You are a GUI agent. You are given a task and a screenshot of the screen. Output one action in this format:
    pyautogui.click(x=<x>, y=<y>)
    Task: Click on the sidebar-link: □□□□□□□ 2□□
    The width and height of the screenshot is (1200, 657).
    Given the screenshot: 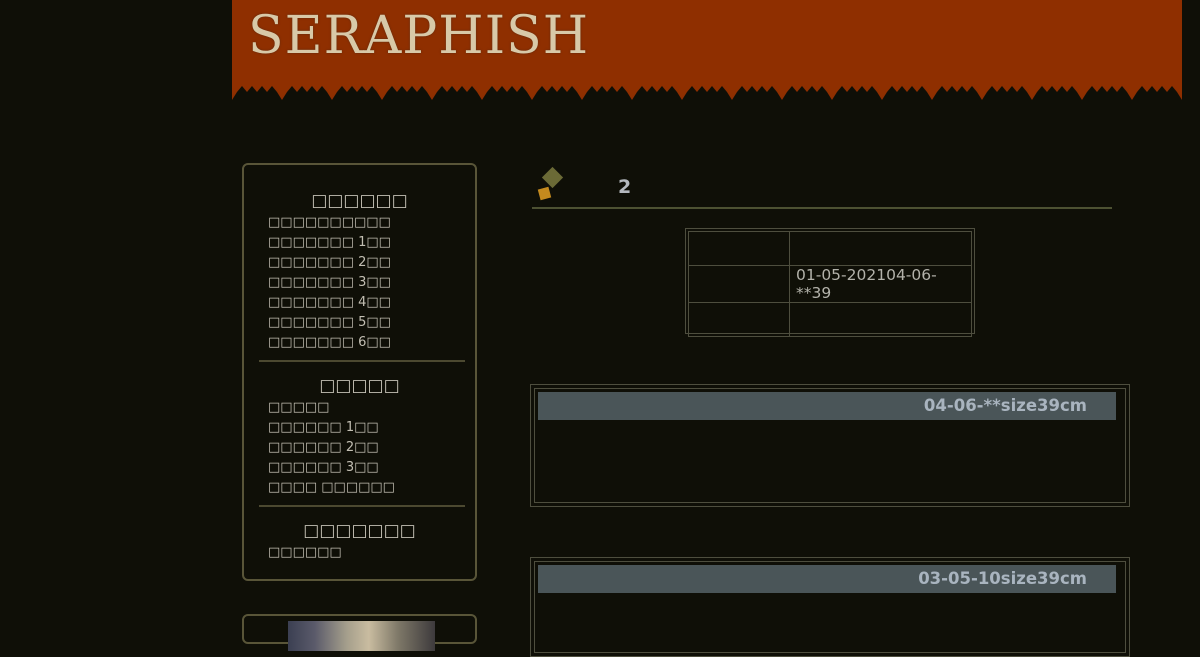 What is the action you would take?
    pyautogui.click(x=371, y=263)
    